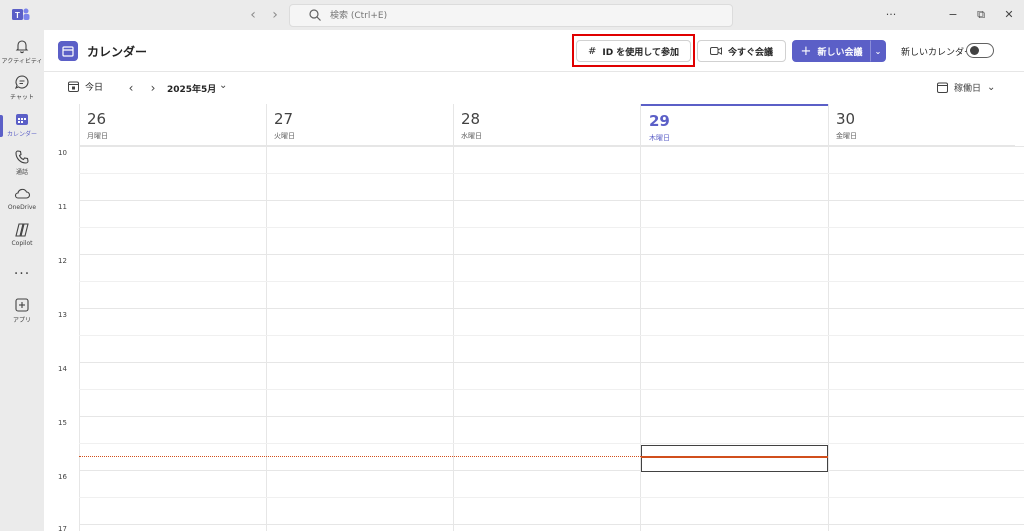 The image size is (1024, 531). What do you see at coordinates (471, 136) in the screenshot?
I see `day-of-week: 水曜日` at bounding box center [471, 136].